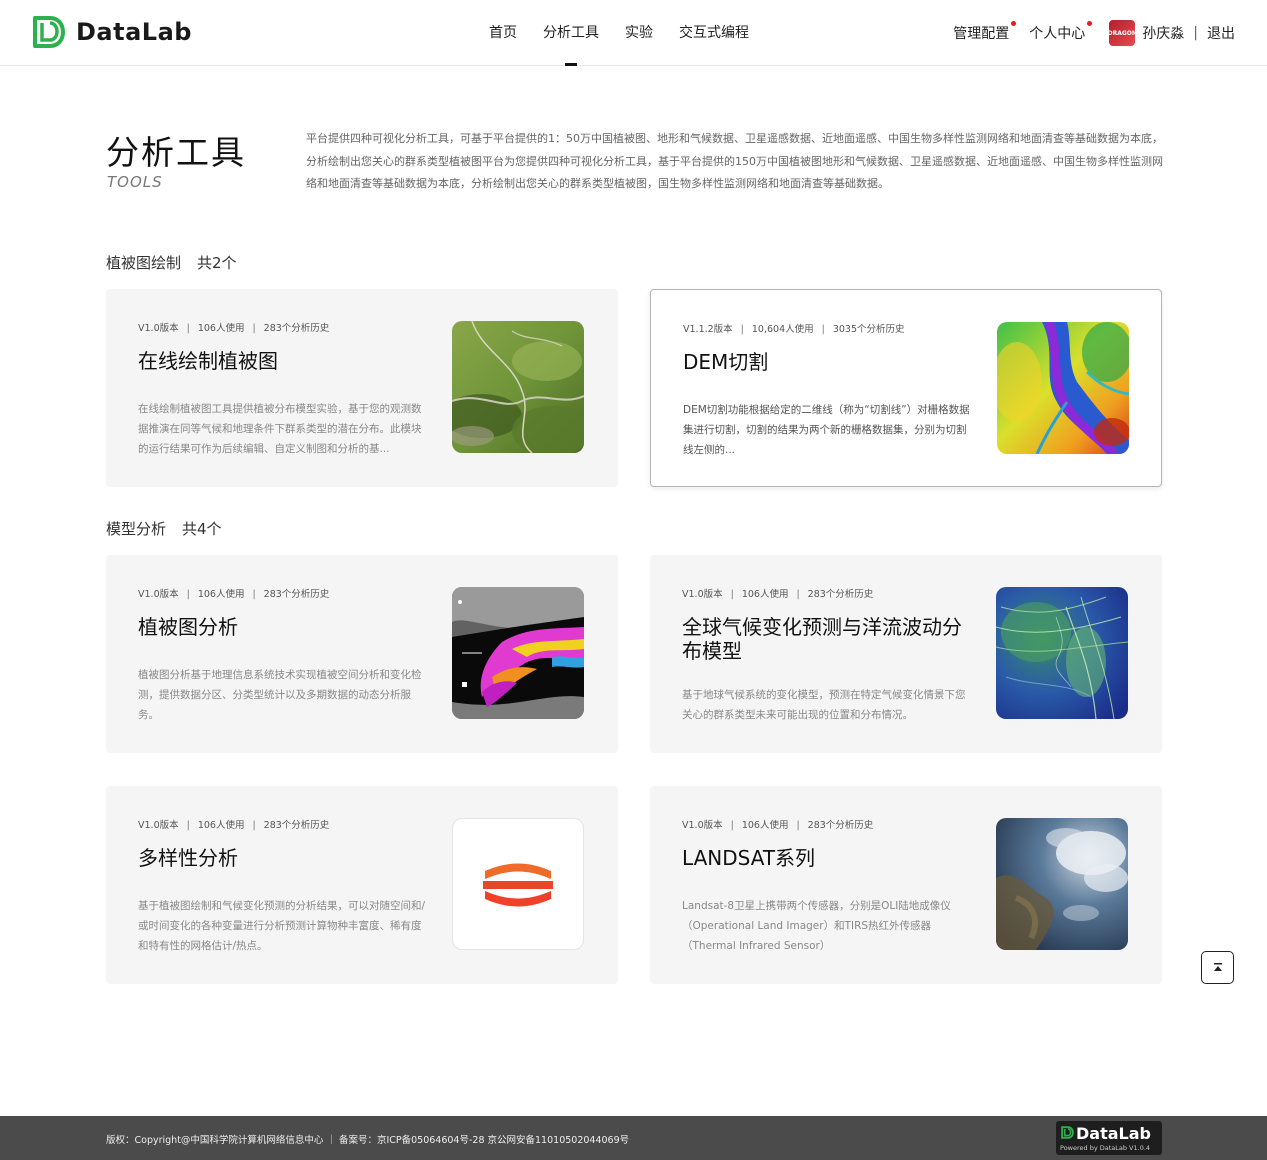  I want to click on admin-config-link: 管理配置, so click(985, 32).